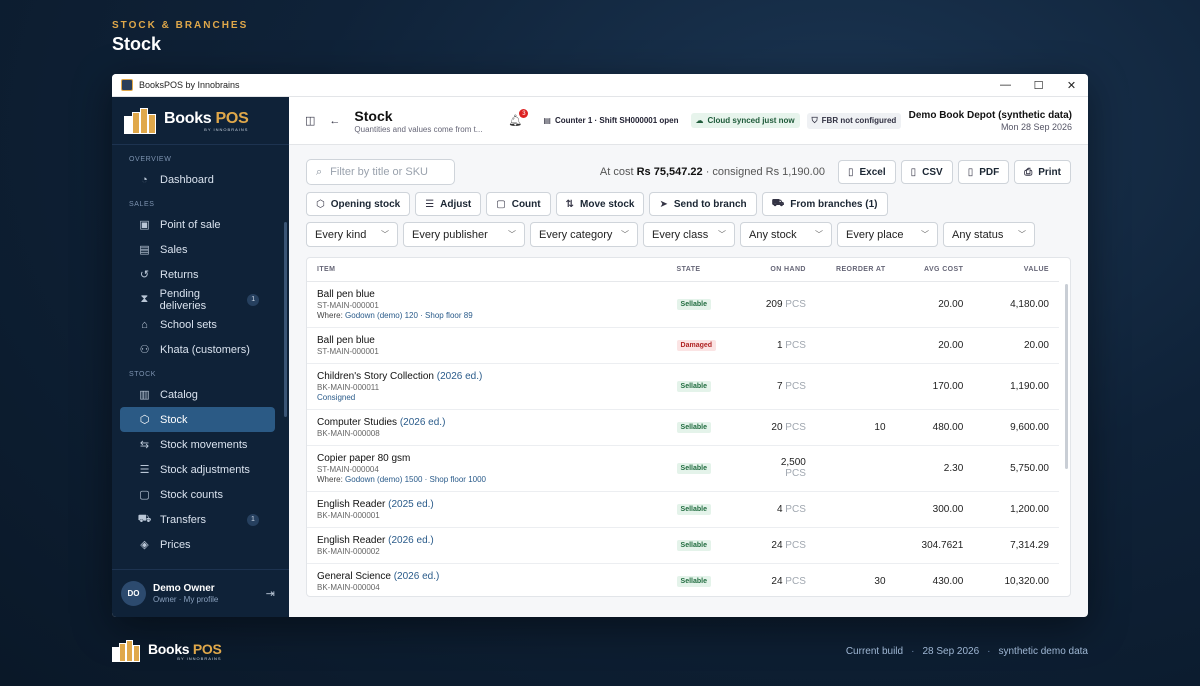 The width and height of the screenshot is (1200, 686). What do you see at coordinates (786, 234) in the screenshot?
I see `filter-stock: Any stock ﹀` at bounding box center [786, 234].